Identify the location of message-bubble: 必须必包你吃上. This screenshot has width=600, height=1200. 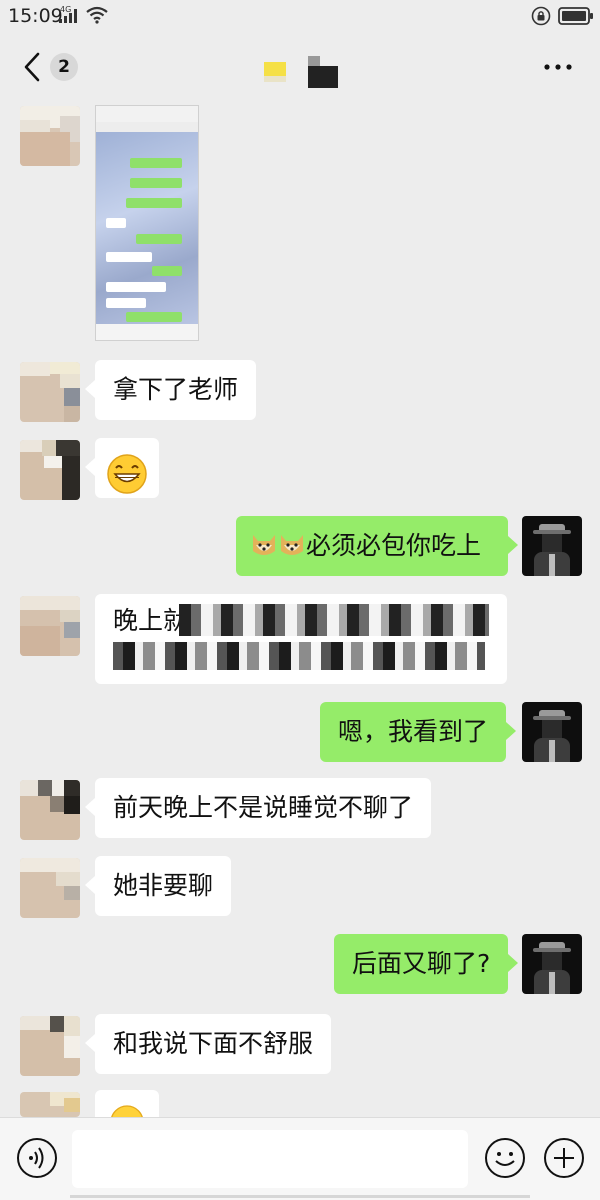
(377, 546).